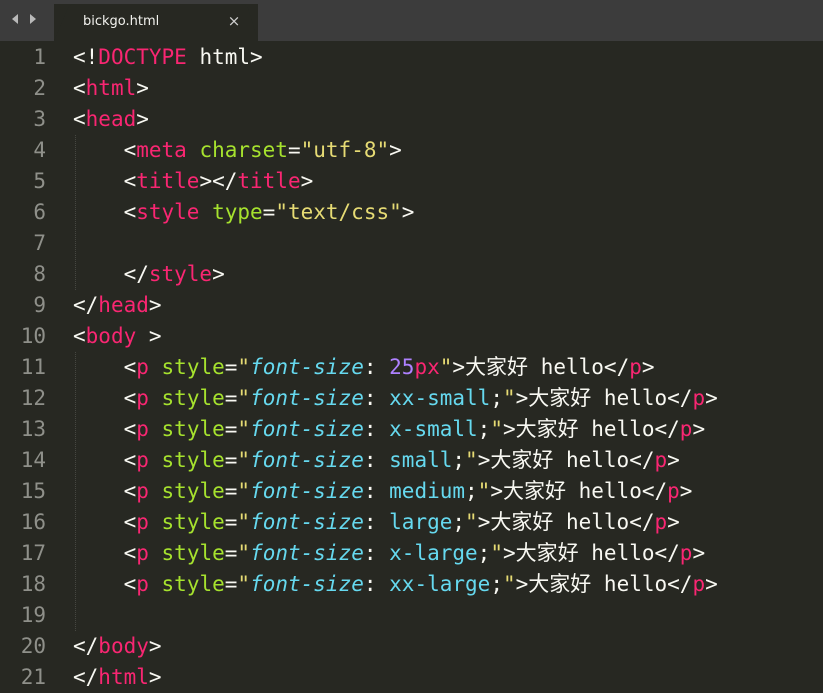 The image size is (823, 693). What do you see at coordinates (364, 367) in the screenshot?
I see `code-line: <p style="font-size: 25px">大家好 hello</p>` at bounding box center [364, 367].